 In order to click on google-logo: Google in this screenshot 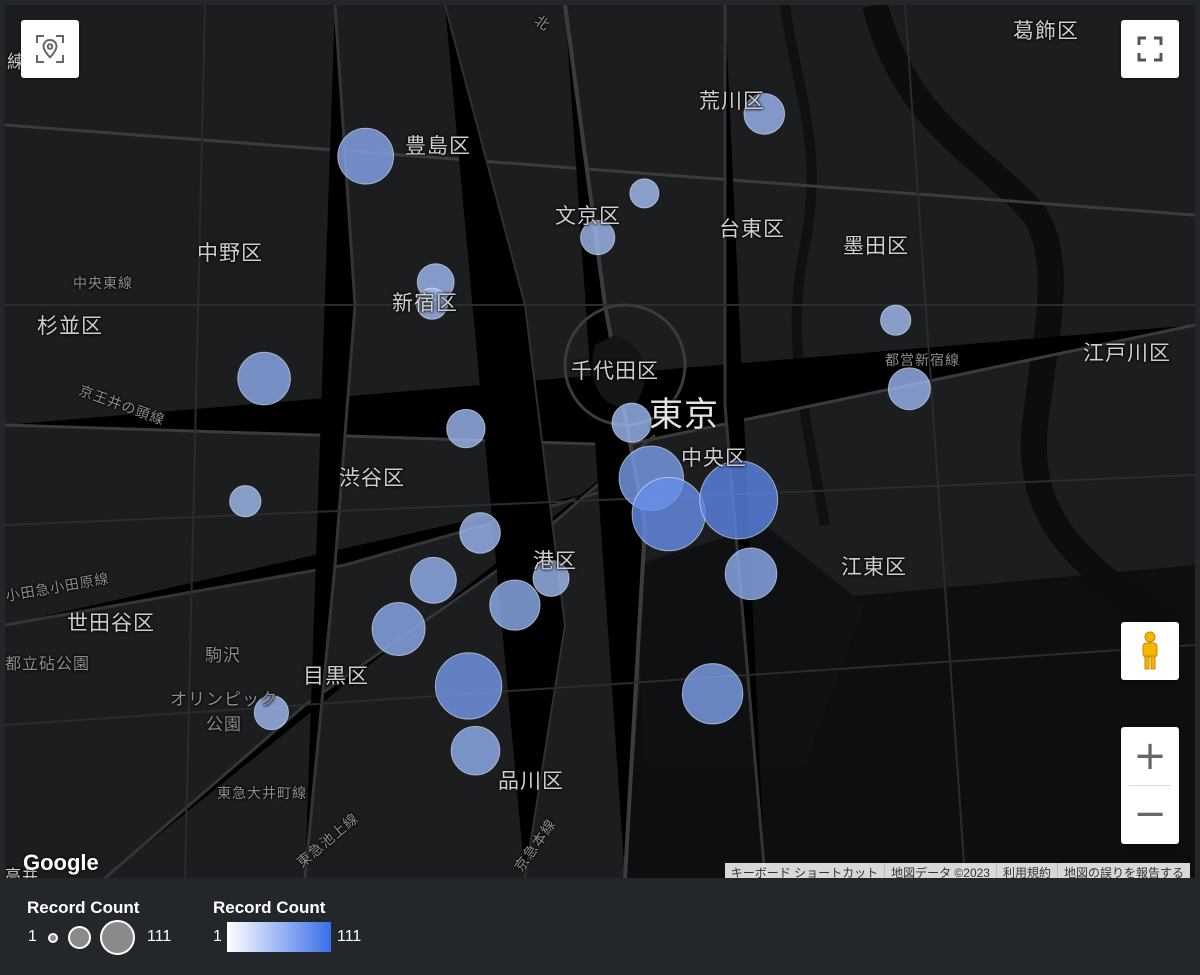, I will do `click(61, 863)`.